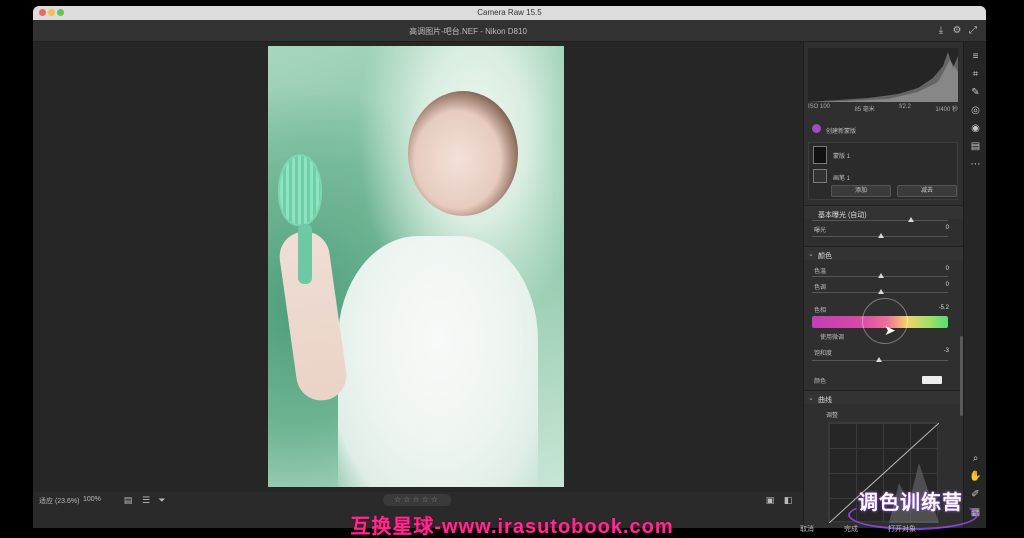  Describe the element at coordinates (947, 269) in the screenshot. I see `temp-value: 0` at that location.